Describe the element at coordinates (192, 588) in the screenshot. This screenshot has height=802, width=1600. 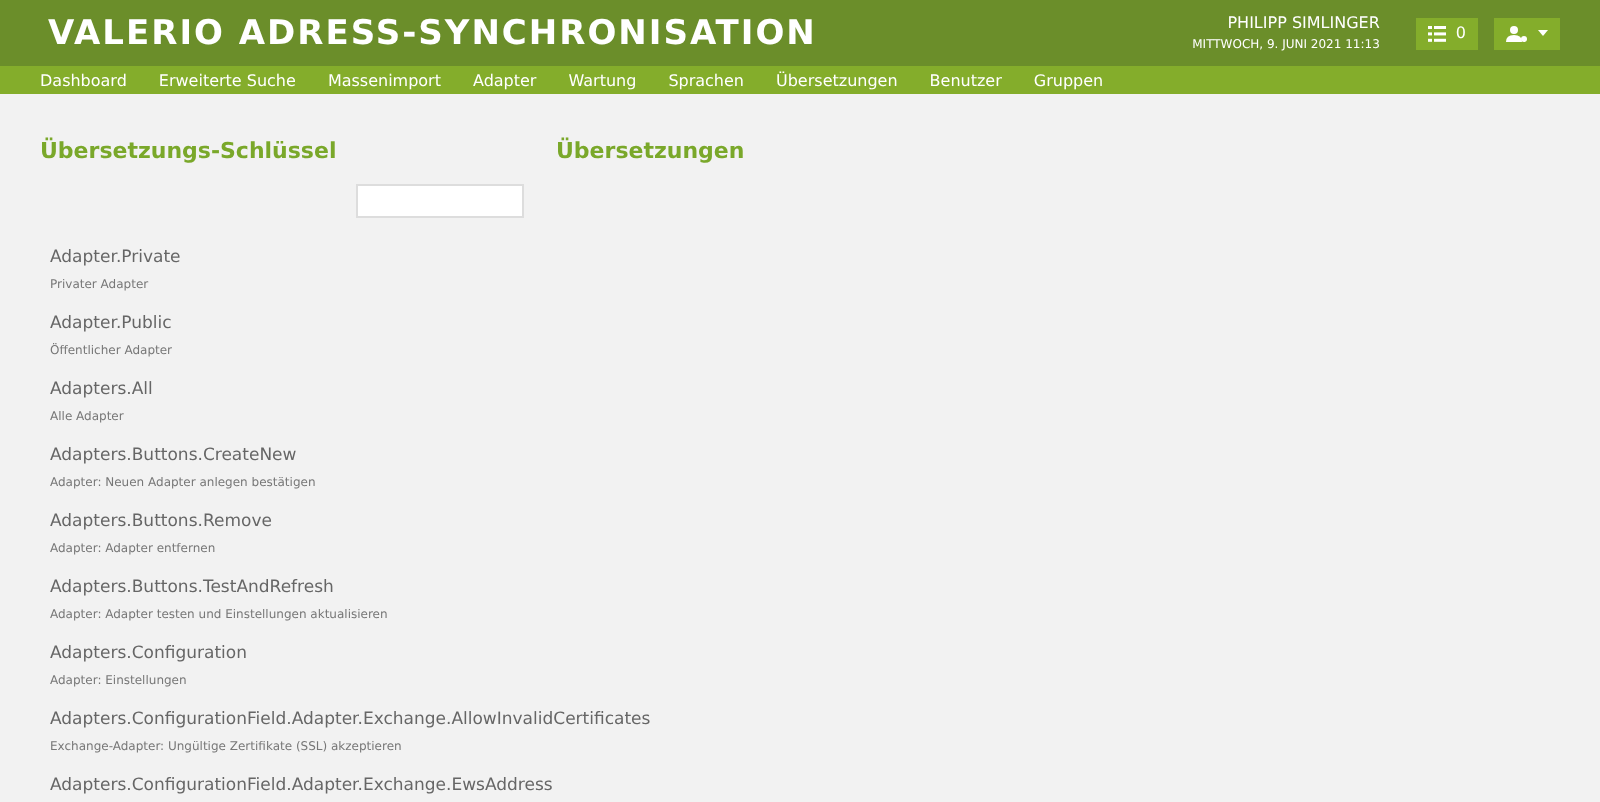
I see `translation-key: Adapters.Buttons.TestAndRefresh` at that location.